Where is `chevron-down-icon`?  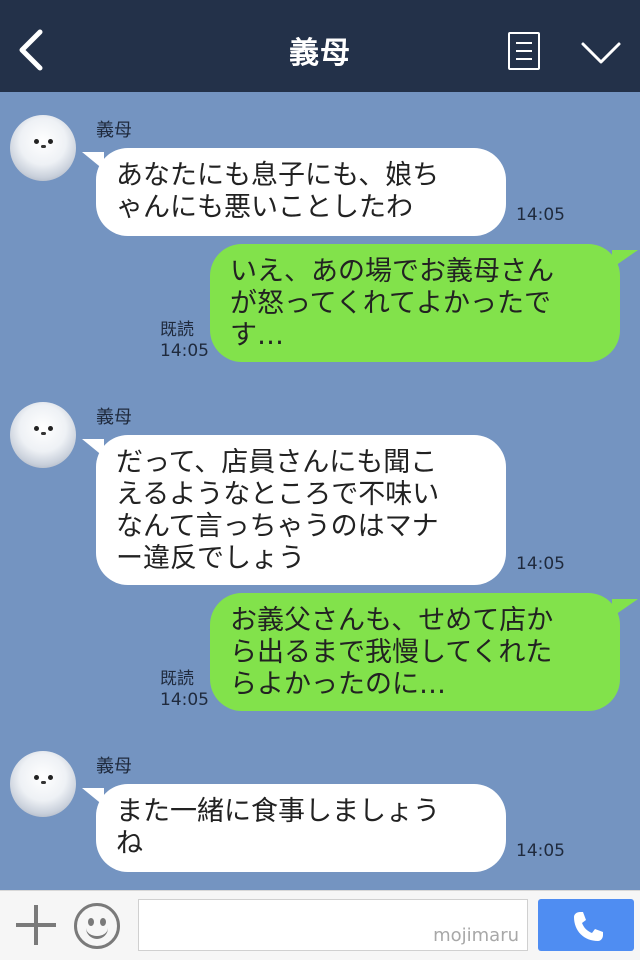
chevron-down-icon is located at coordinates (601, 53).